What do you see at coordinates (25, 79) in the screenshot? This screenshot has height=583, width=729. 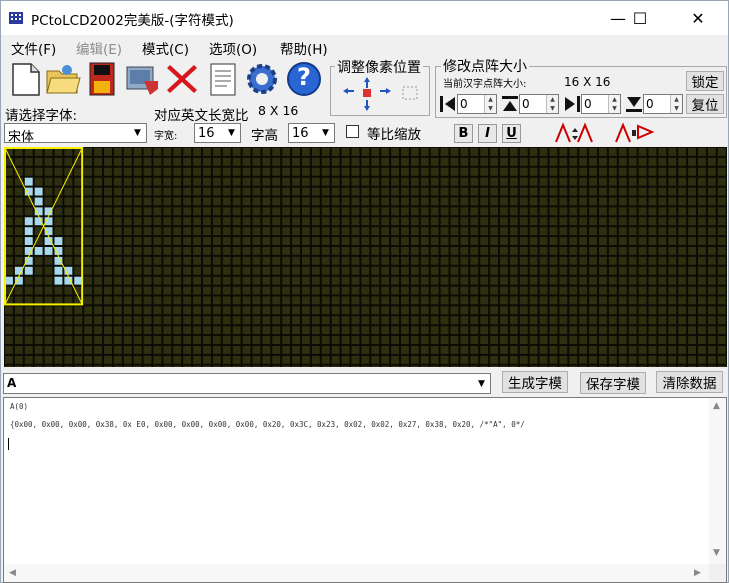 I see `new-file-icon` at bounding box center [25, 79].